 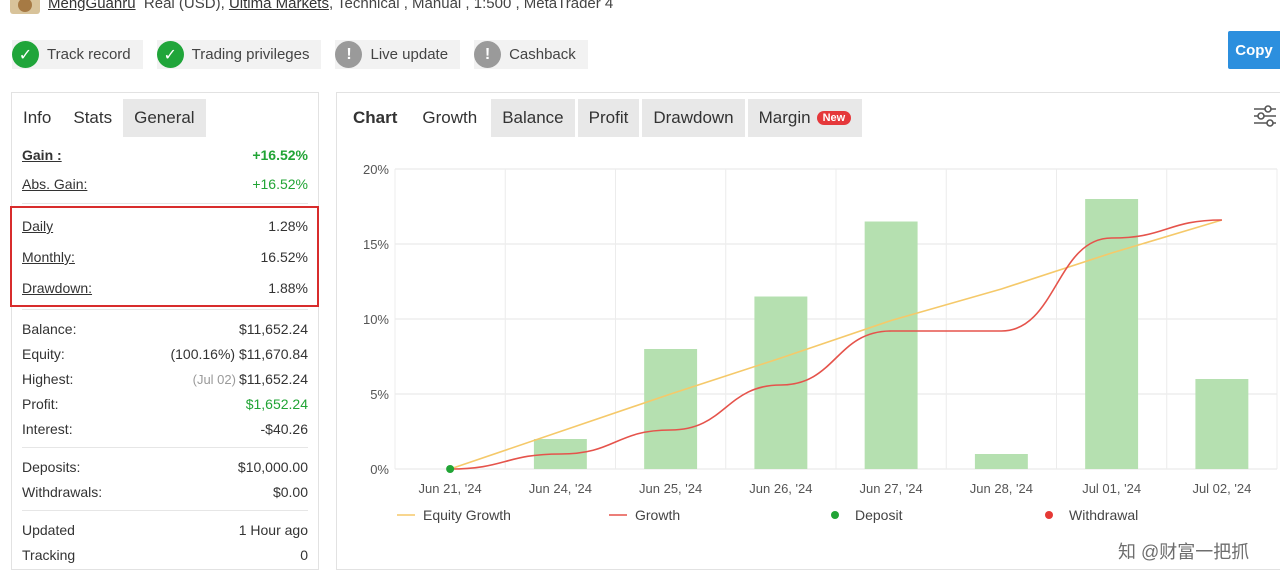 I want to click on stat-updated: Updated 1 Hour ago, so click(x=165, y=529).